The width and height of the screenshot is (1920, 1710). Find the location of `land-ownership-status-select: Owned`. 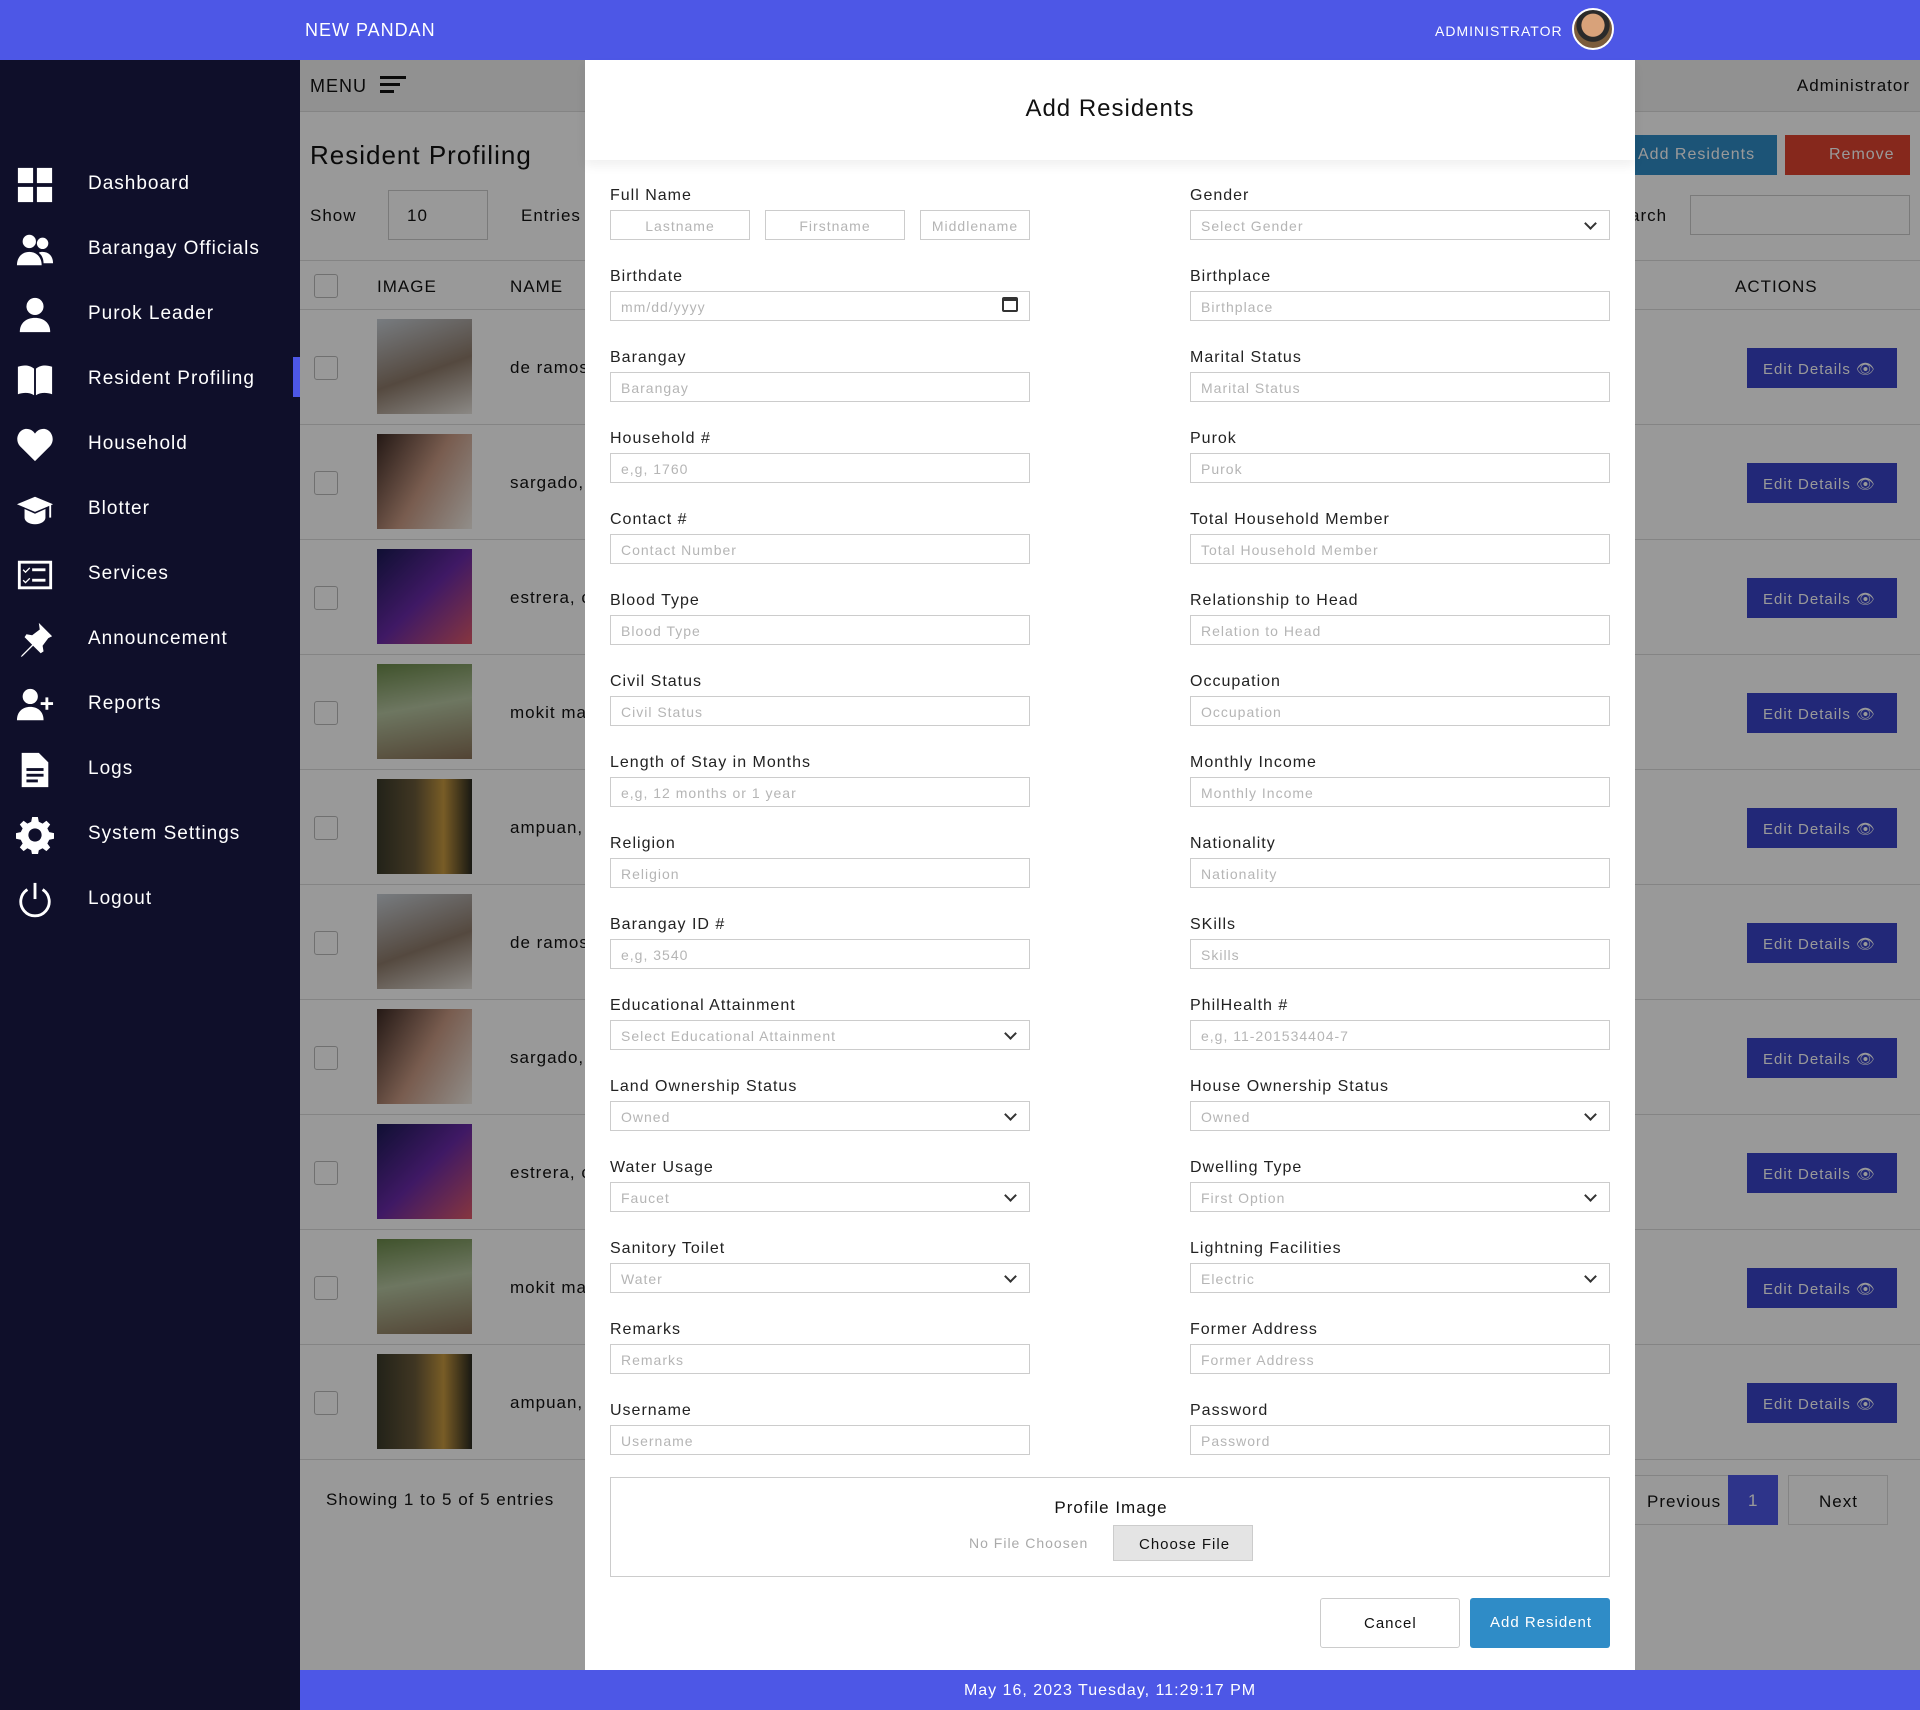

land-ownership-status-select: Owned is located at coordinates (820, 1116).